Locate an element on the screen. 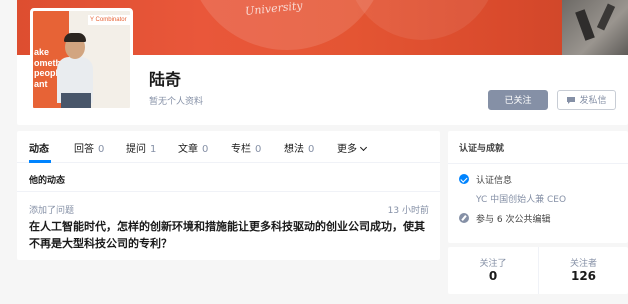 The image size is (628, 304). following-stat: 关注了 0 is located at coordinates (493, 270).